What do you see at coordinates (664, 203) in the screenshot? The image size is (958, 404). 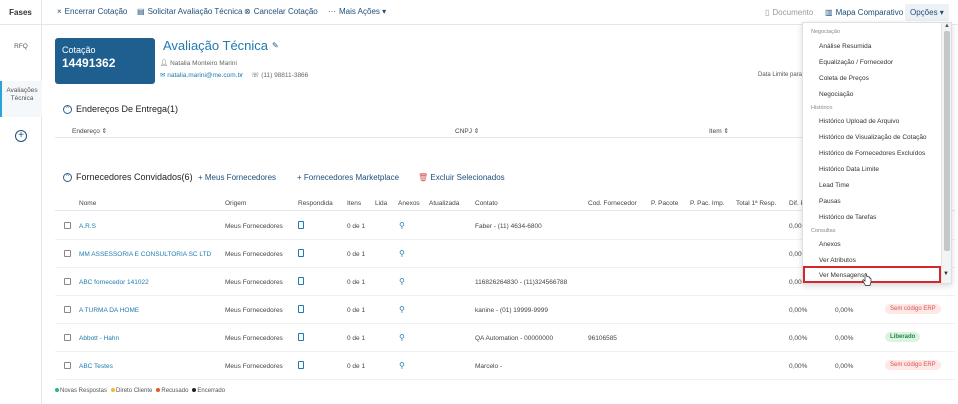 I see `col-p-pacote: P. Pacote` at bounding box center [664, 203].